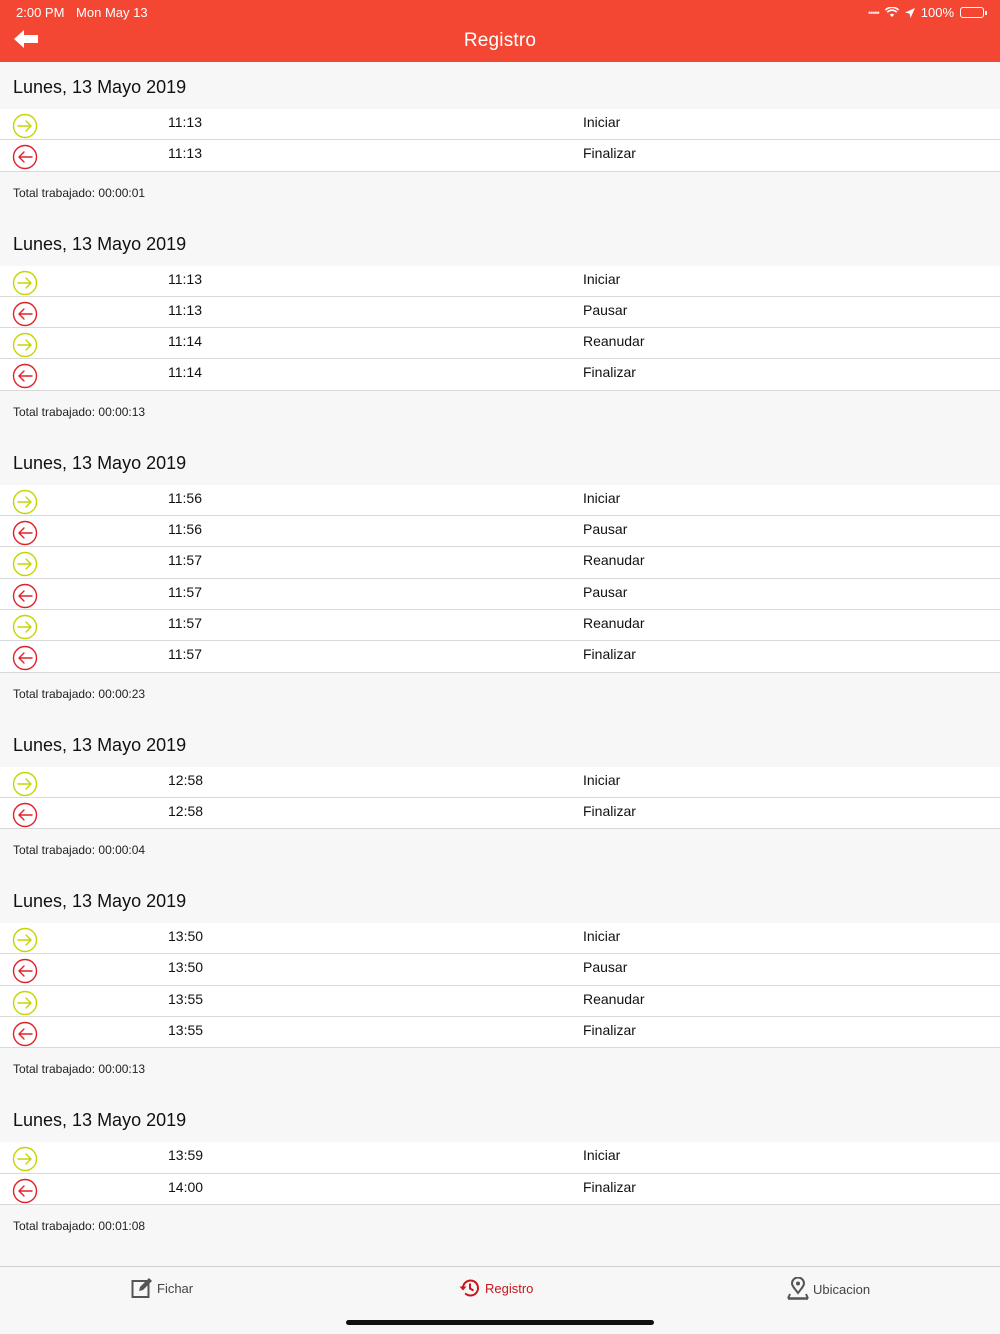 Image resolution: width=1000 pixels, height=1334 pixels. I want to click on entry-row: 11:14 Reanudar, so click(500, 344).